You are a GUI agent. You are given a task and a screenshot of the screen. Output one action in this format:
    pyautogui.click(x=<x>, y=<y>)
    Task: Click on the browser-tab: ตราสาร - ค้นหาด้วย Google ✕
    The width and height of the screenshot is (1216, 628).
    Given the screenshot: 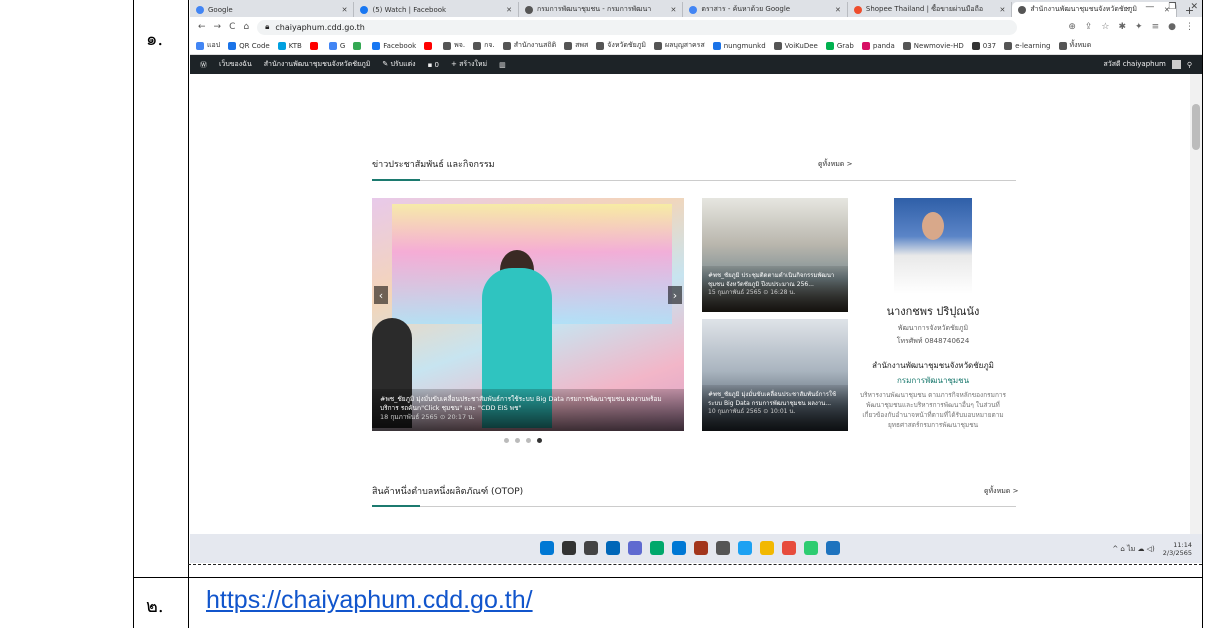 What is the action you would take?
    pyautogui.click(x=765, y=9)
    